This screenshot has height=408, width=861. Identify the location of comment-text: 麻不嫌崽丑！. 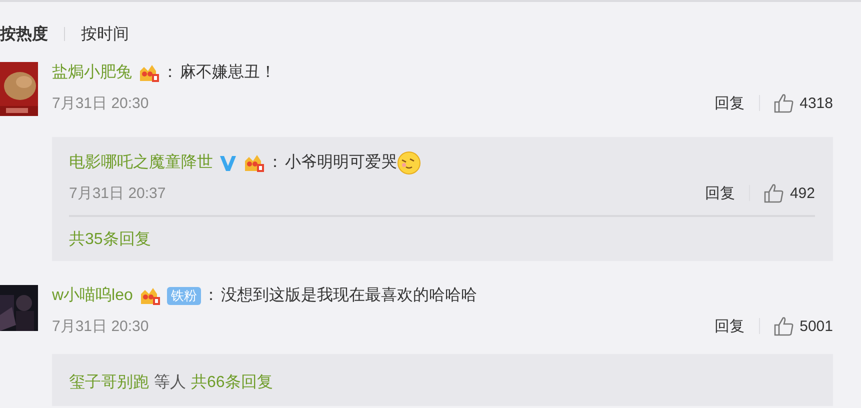
(228, 72).